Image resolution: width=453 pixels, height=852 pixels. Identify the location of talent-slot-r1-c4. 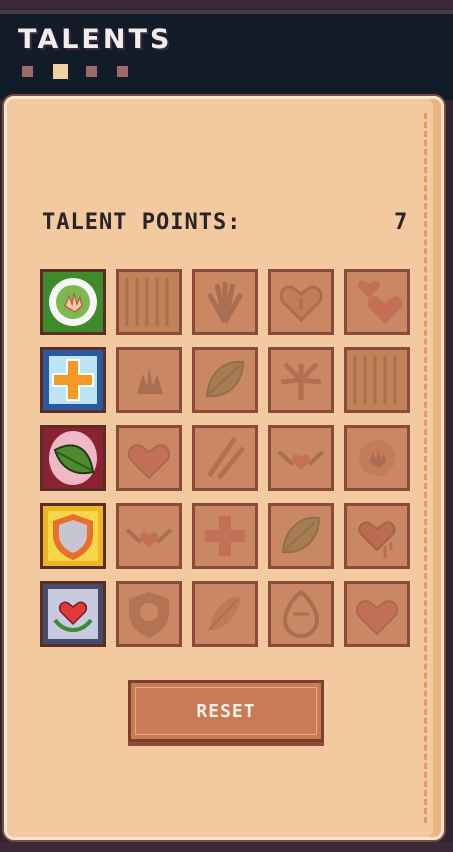
(301, 302).